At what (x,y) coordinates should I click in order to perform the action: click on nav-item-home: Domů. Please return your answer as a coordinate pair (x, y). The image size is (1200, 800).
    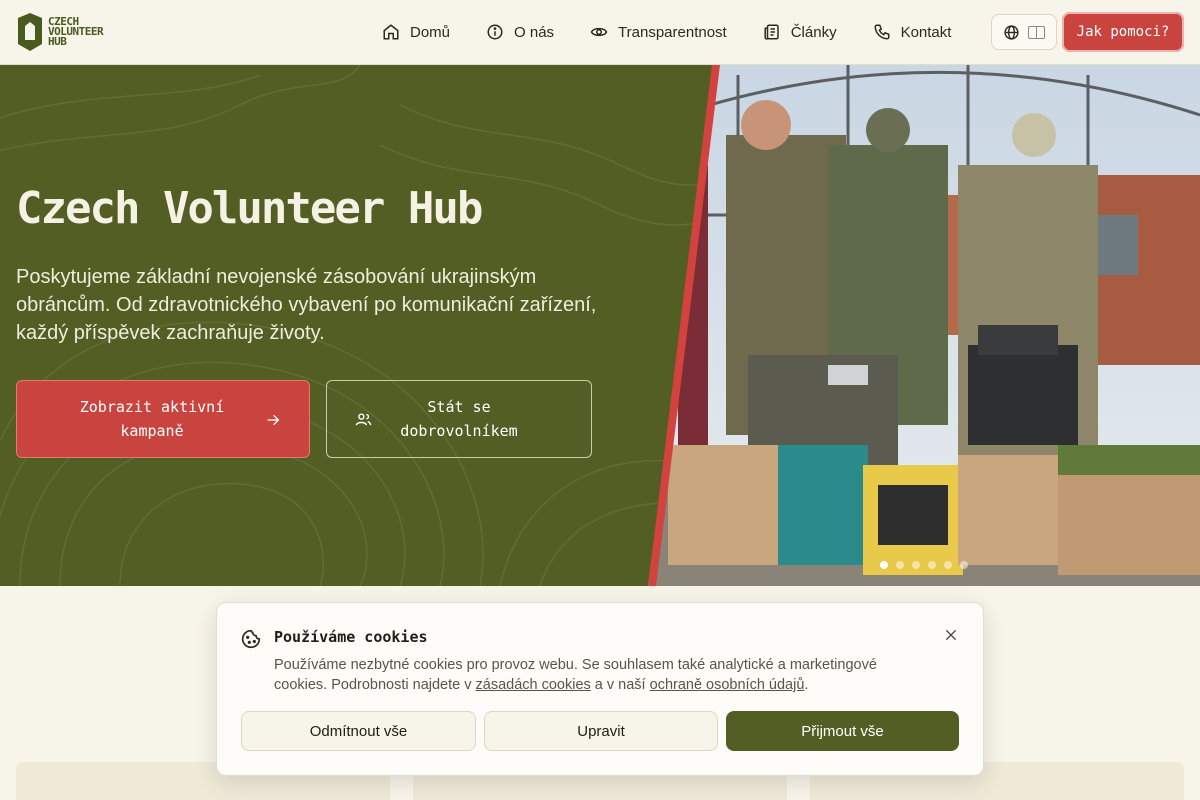
    Looking at the image, I should click on (416, 32).